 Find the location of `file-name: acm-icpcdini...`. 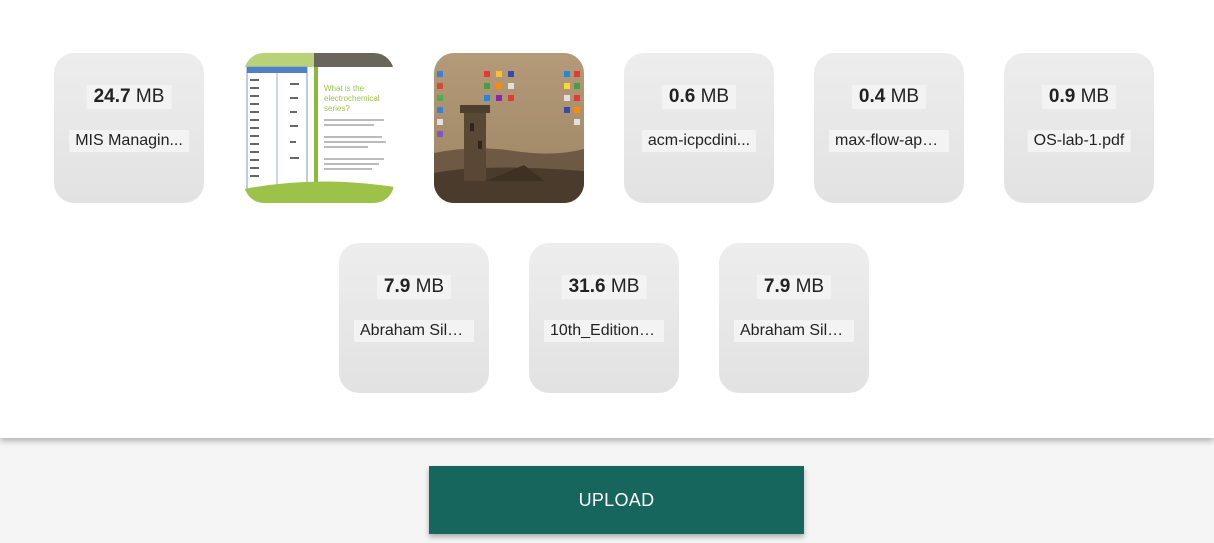

file-name: acm-icpcdini... is located at coordinates (699, 141).